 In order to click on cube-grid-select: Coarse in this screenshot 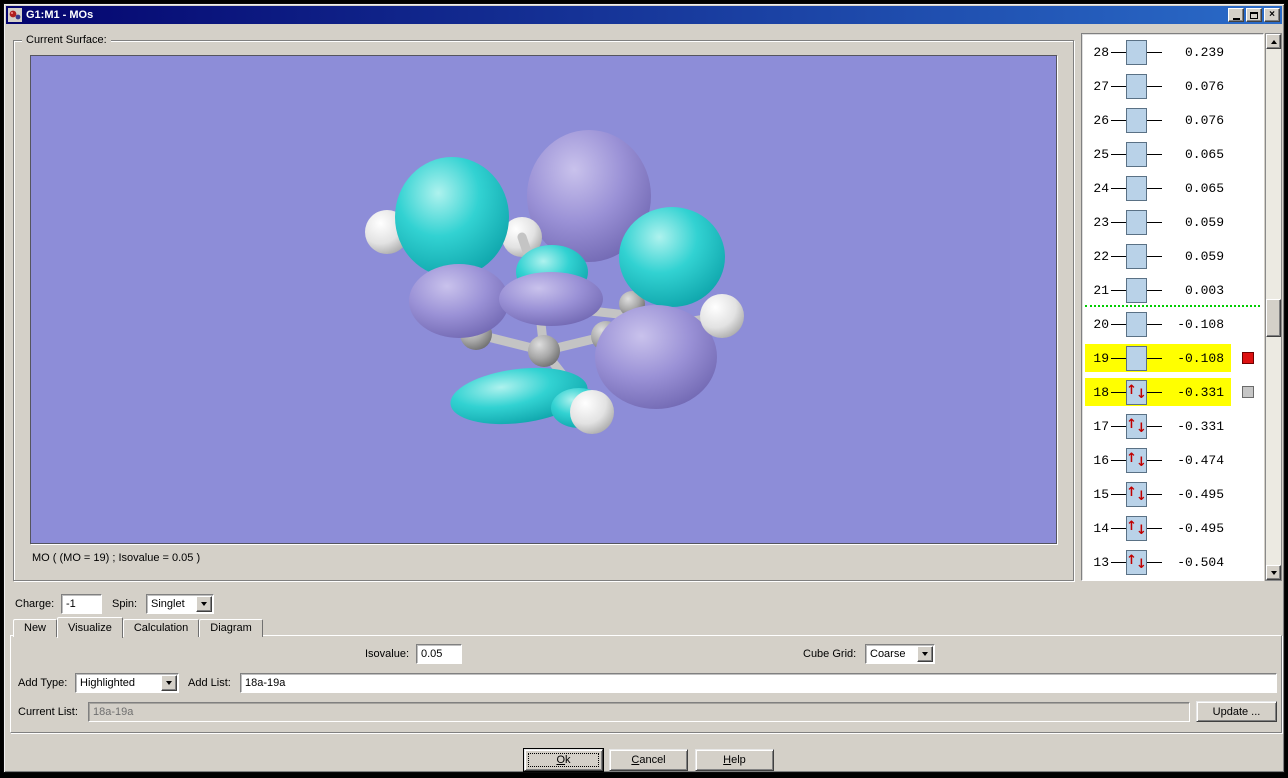, I will do `click(900, 654)`.